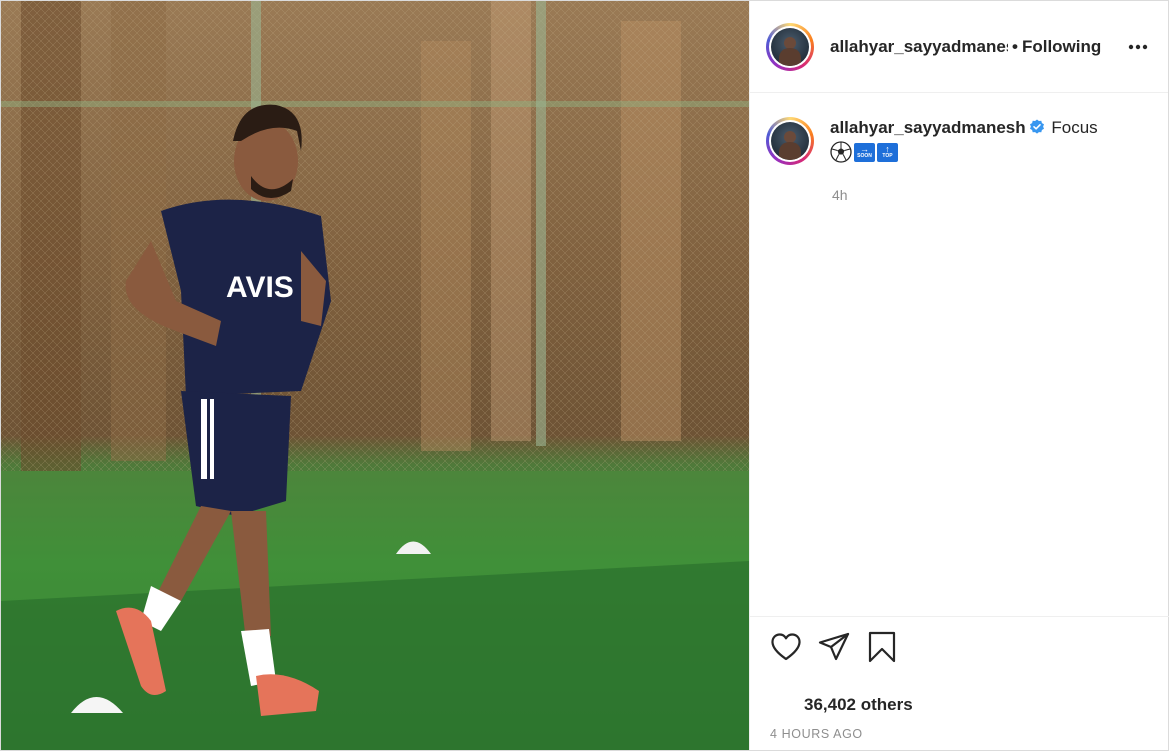 Image resolution: width=1169 pixels, height=751 pixels. What do you see at coordinates (887, 156) in the screenshot?
I see `top-emoji-label: TOP` at bounding box center [887, 156].